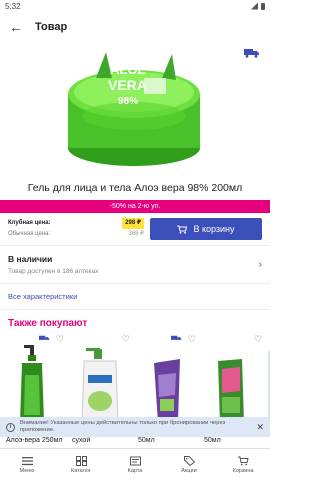 This screenshot has width=320, height=480. What do you see at coordinates (34, 440) in the screenshot?
I see `product-card-name: Алоэ-вера 250мл` at bounding box center [34, 440].